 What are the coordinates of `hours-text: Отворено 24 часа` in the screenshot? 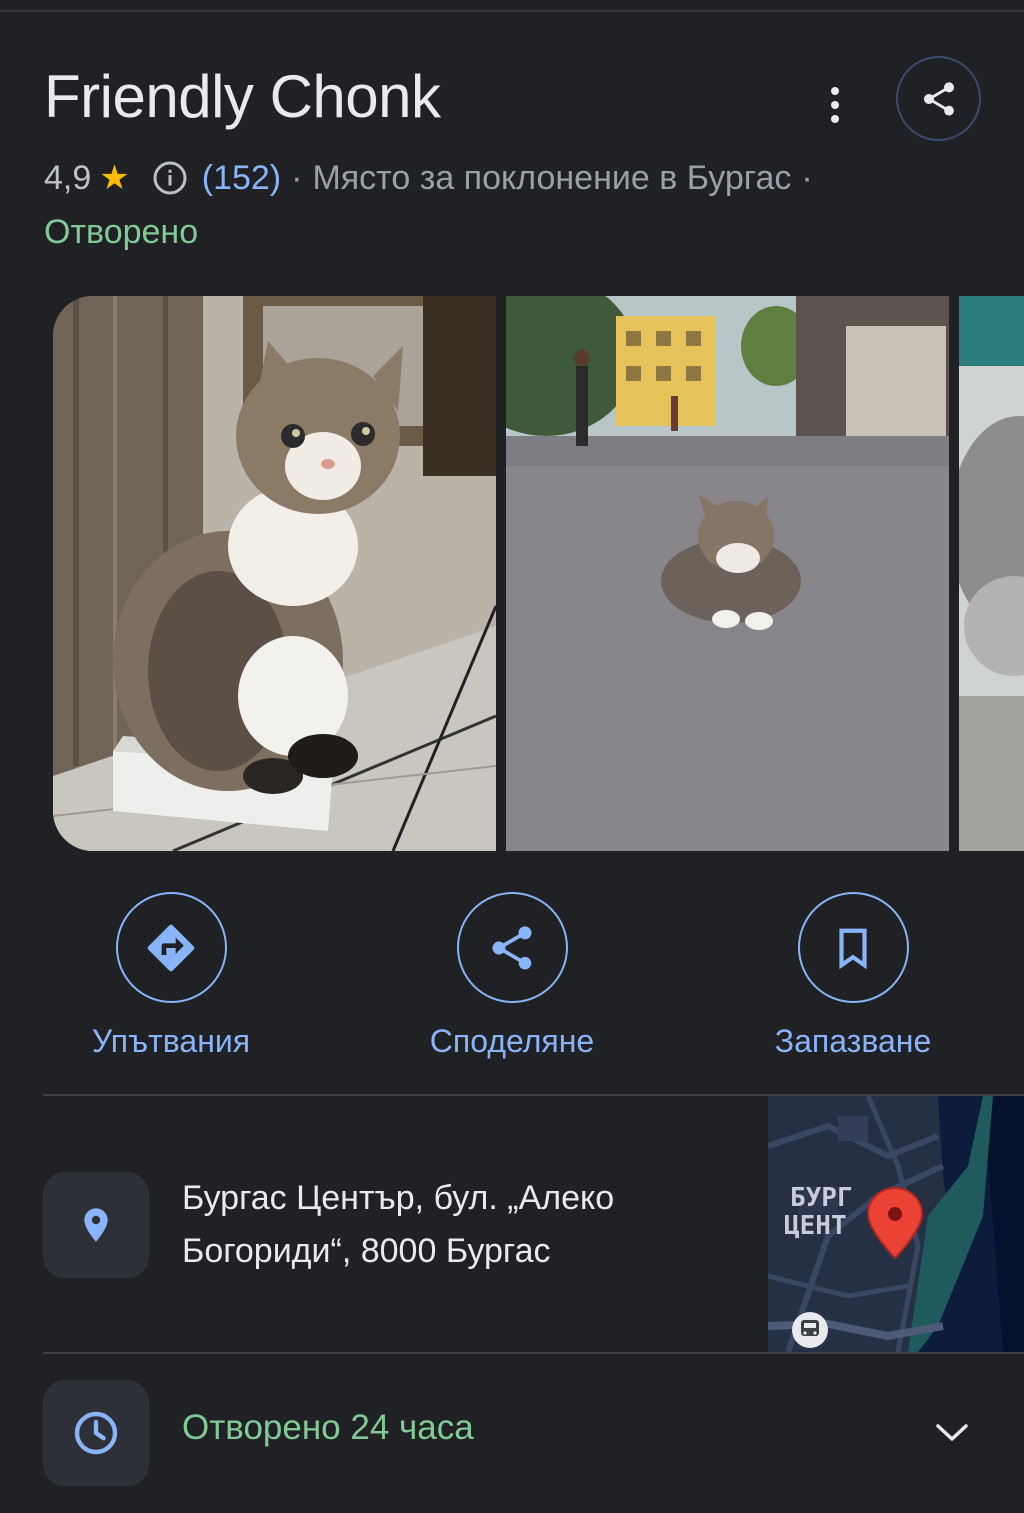 It's located at (328, 1428).